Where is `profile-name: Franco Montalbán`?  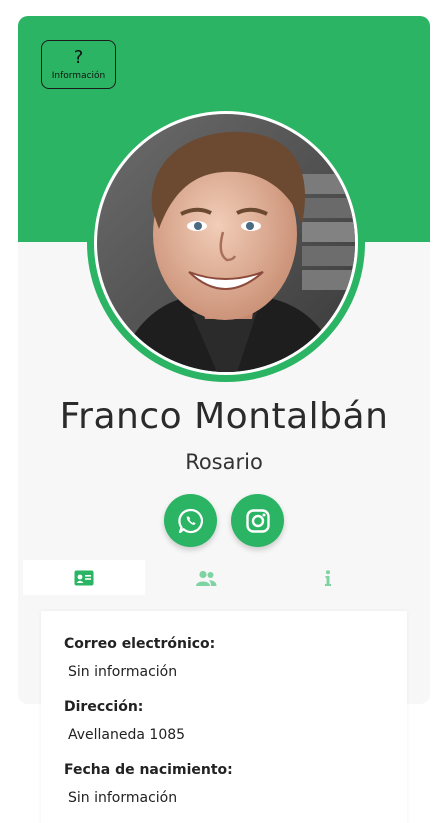 profile-name: Franco Montalbán is located at coordinates (224, 416).